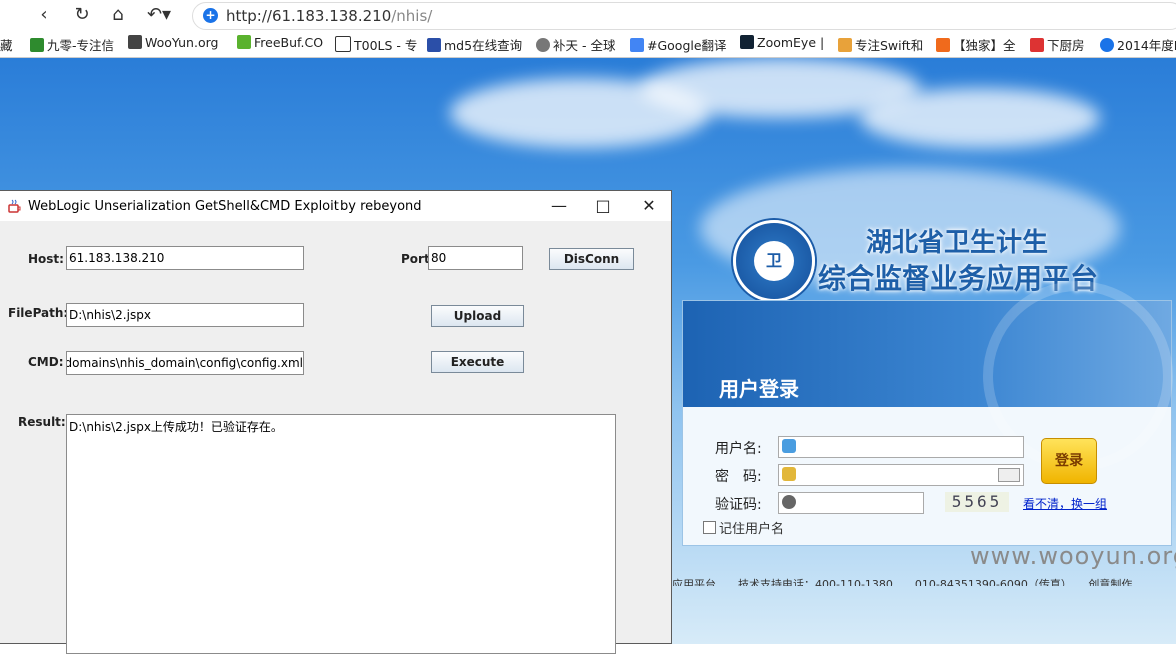 Image resolution: width=1176 pixels, height=654 pixels. Describe the element at coordinates (782, 42) in the screenshot. I see `bookmark-item: ZoomEye |` at that location.